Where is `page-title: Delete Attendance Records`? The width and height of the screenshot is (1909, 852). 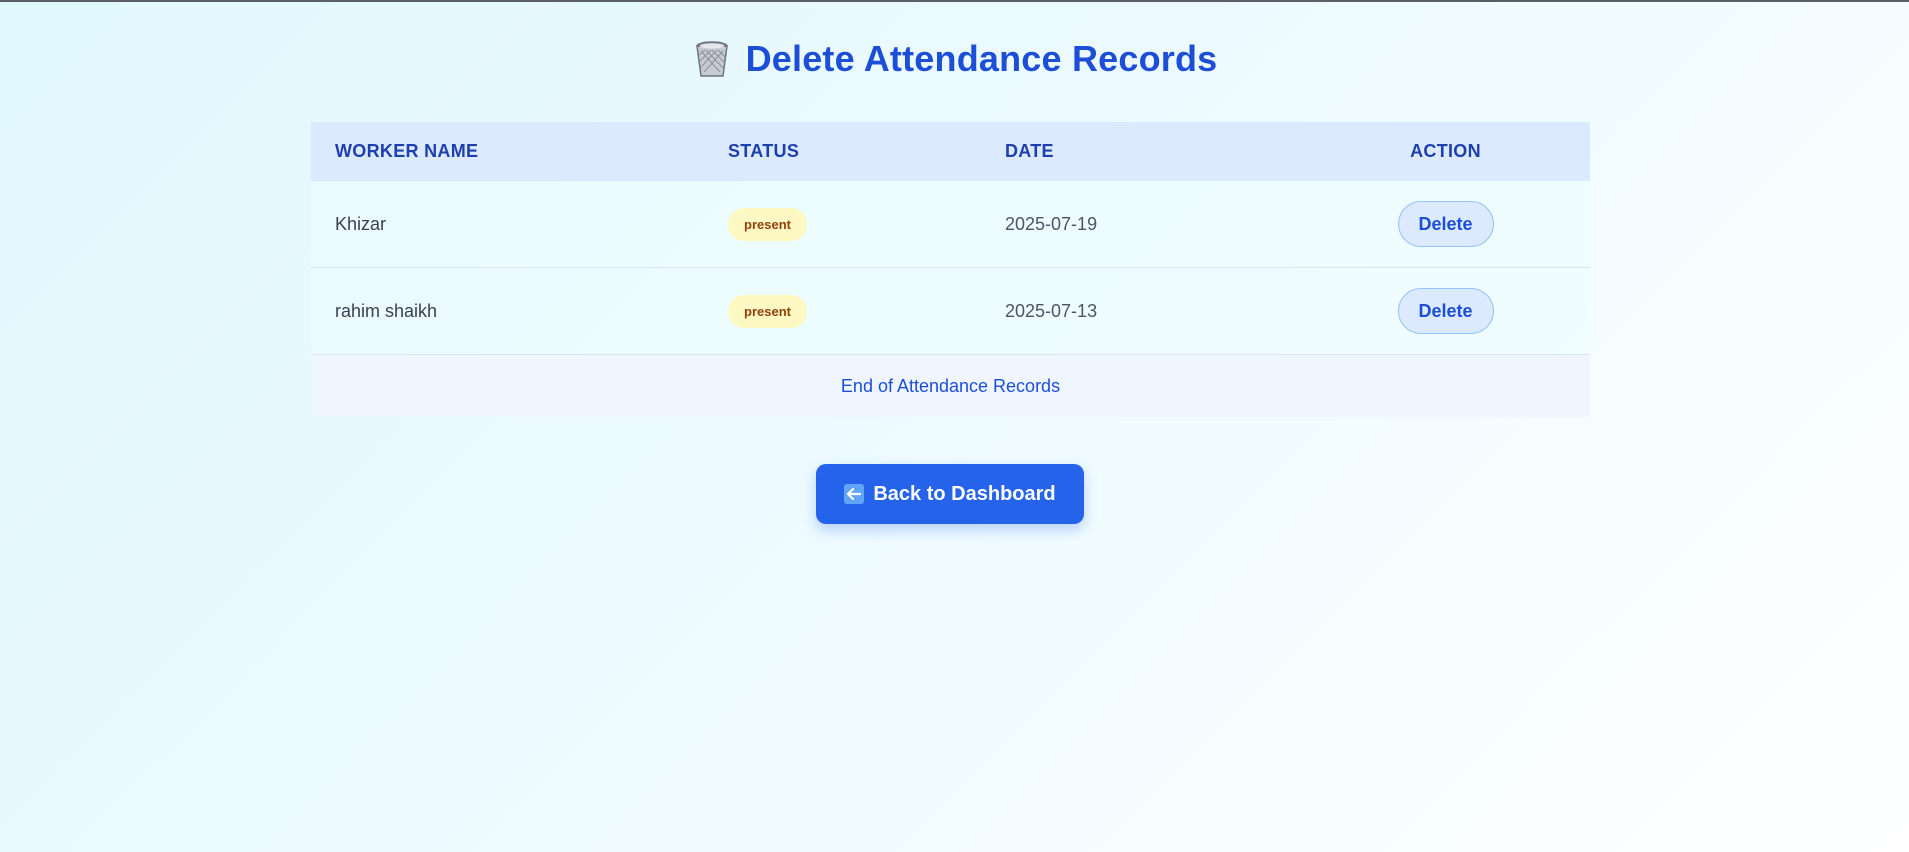 page-title: Delete Attendance Records is located at coordinates (955, 59).